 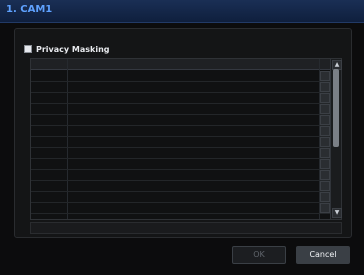 What do you see at coordinates (29, 9) in the screenshot?
I see `window-title: 1. CAM1` at bounding box center [29, 9].